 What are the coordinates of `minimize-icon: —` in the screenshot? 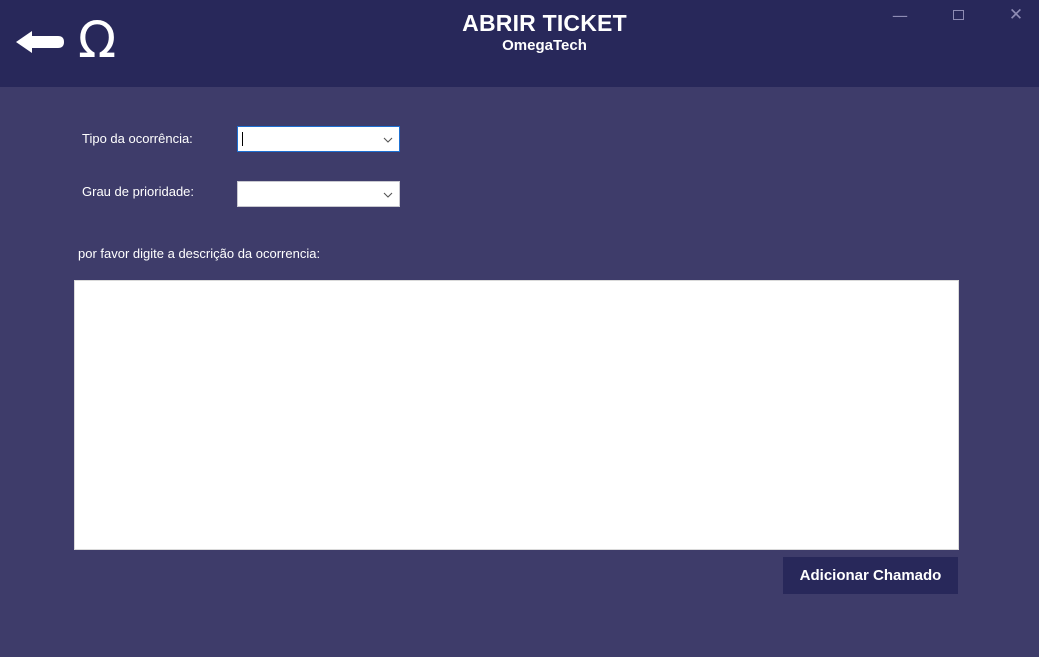 It's located at (900, 15).